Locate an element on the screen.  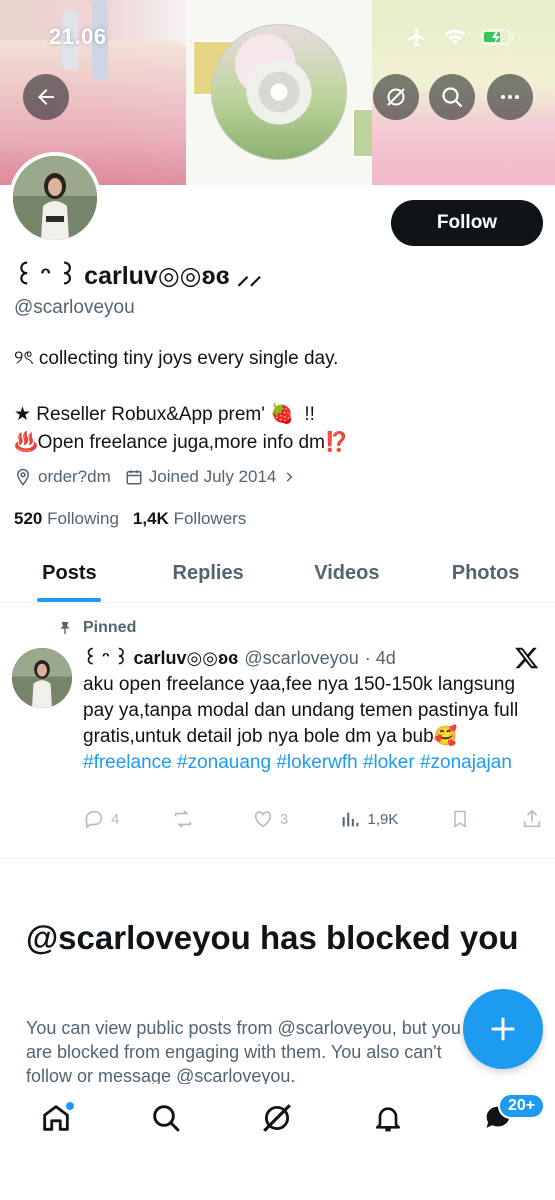
nav-home is located at coordinates (56, 1118).